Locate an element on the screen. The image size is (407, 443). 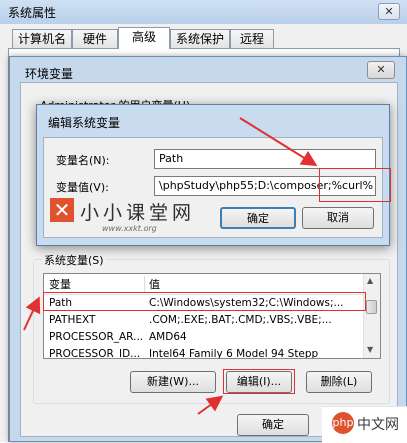
arrow-to-path-row is located at coordinates (32, 313).